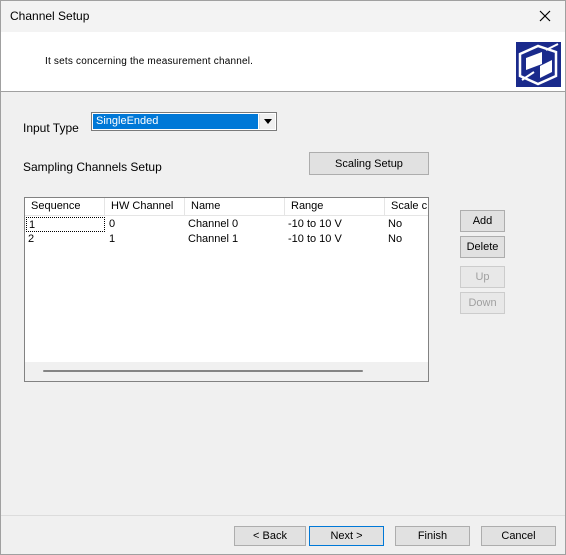 The height and width of the screenshot is (555, 566). I want to click on table-row: 1 0 Channel 0 -10 to 10 V No, so click(226, 224).